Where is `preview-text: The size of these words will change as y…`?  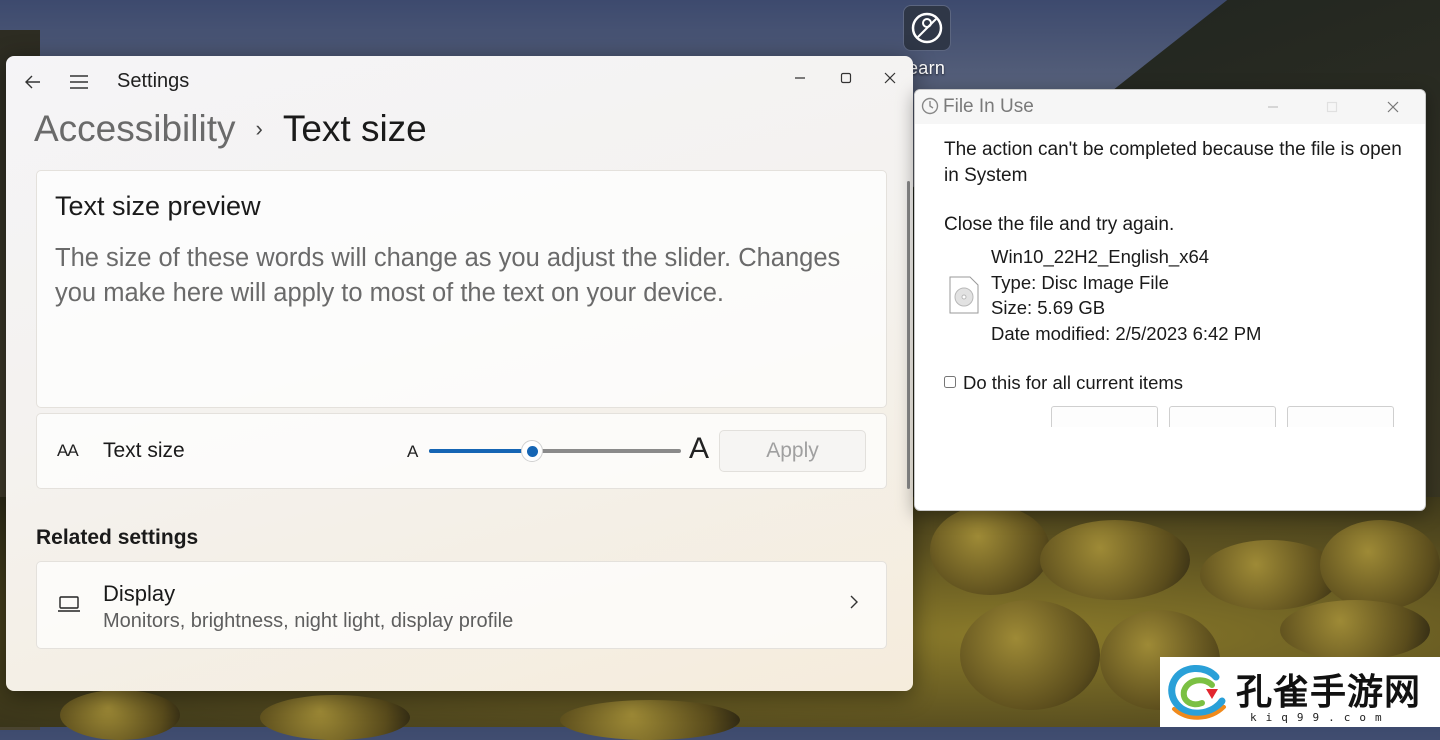 preview-text: The size of these words will change as y… is located at coordinates (448, 275).